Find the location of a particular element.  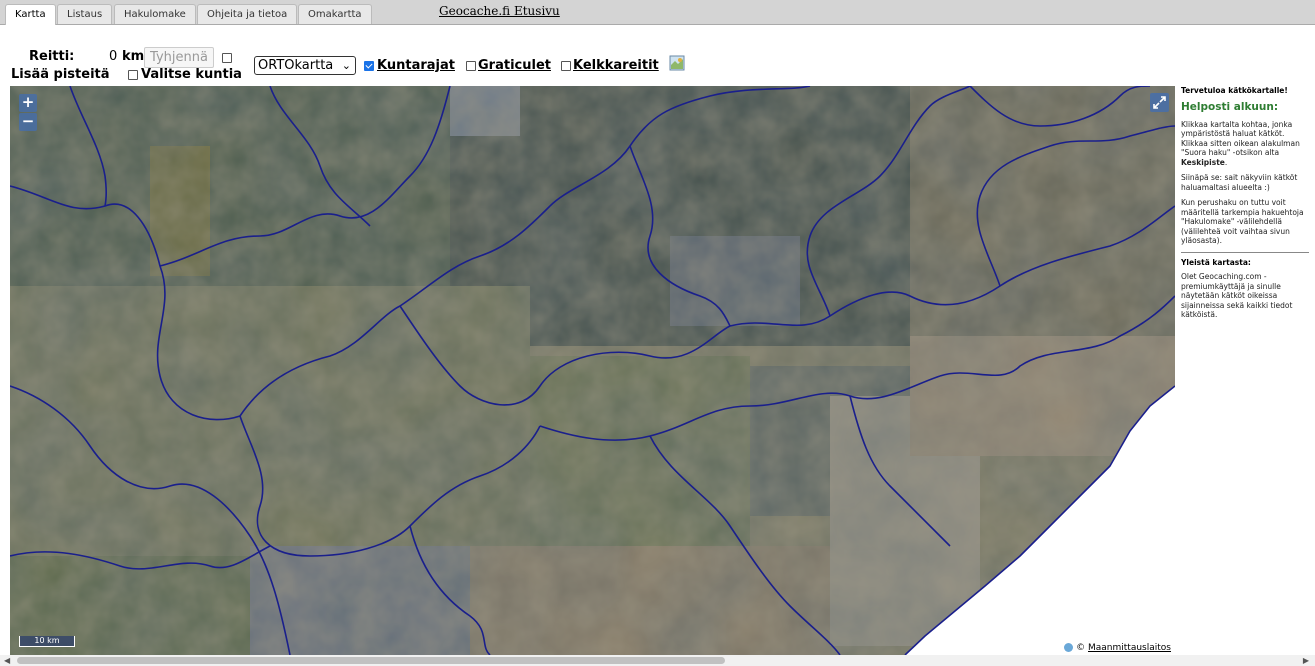

map-layer-selected: ORTOkartta is located at coordinates (296, 65).